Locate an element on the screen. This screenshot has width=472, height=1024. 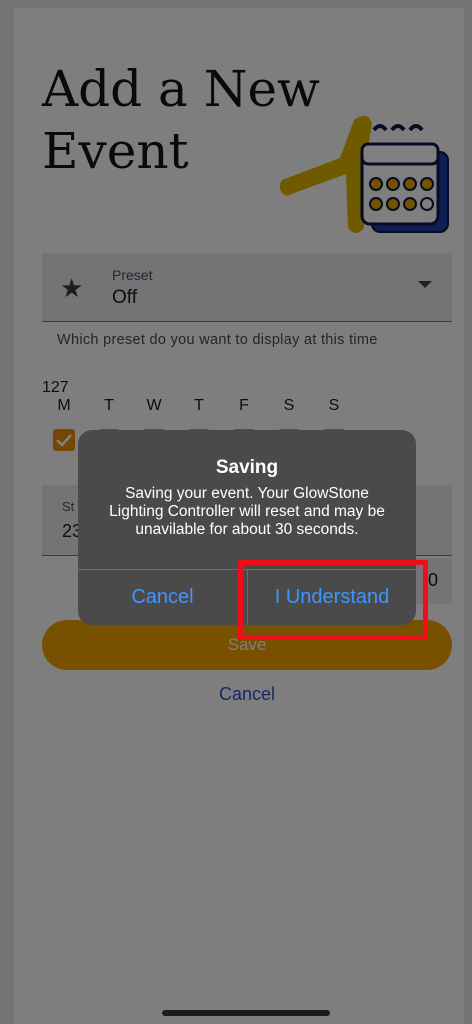
dialog-title: Saving is located at coordinates (247, 467).